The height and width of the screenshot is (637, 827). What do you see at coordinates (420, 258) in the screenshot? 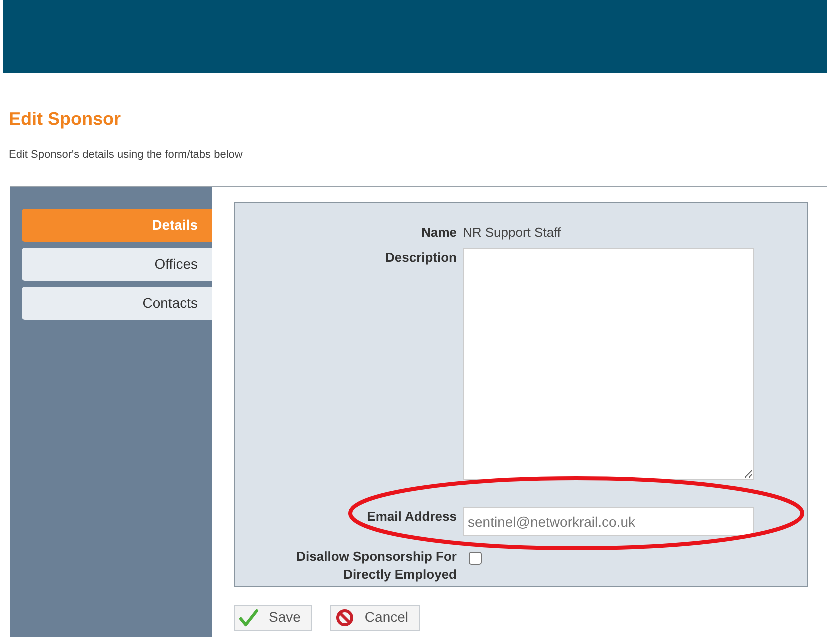
I see `field-label: Description` at bounding box center [420, 258].